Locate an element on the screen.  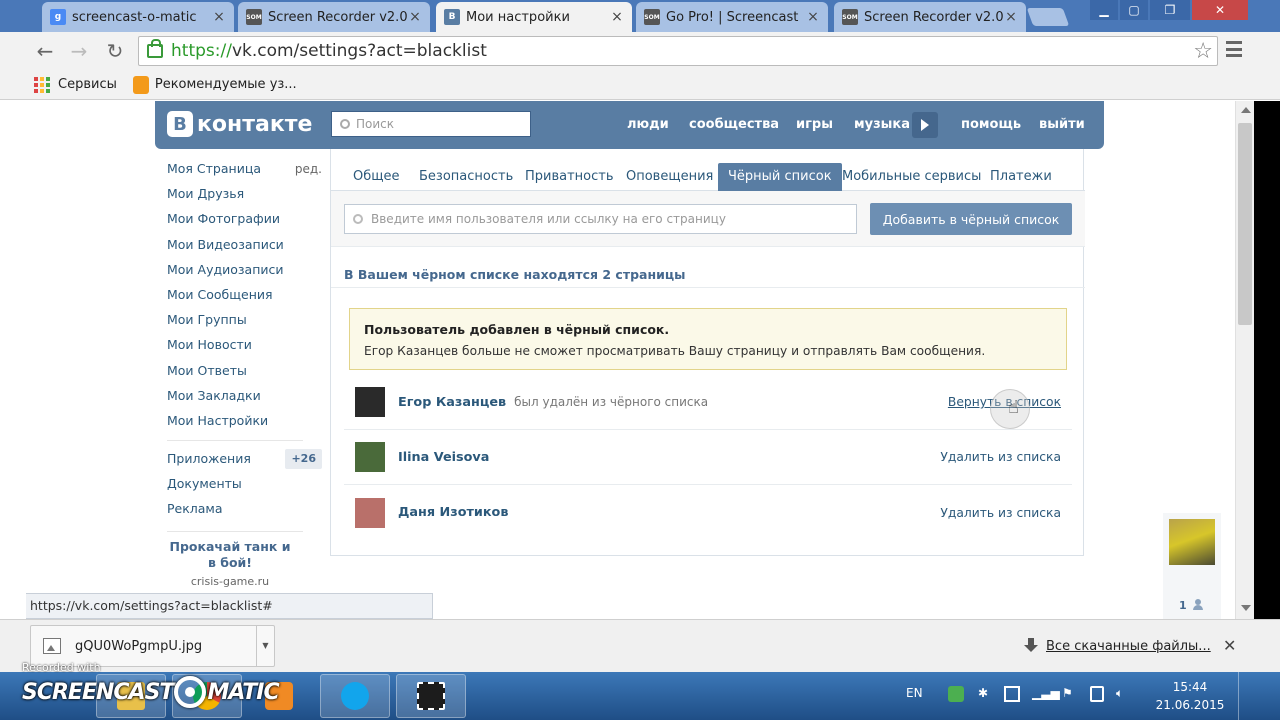
chevron-down-icon: ▼ is located at coordinates (265, 646).